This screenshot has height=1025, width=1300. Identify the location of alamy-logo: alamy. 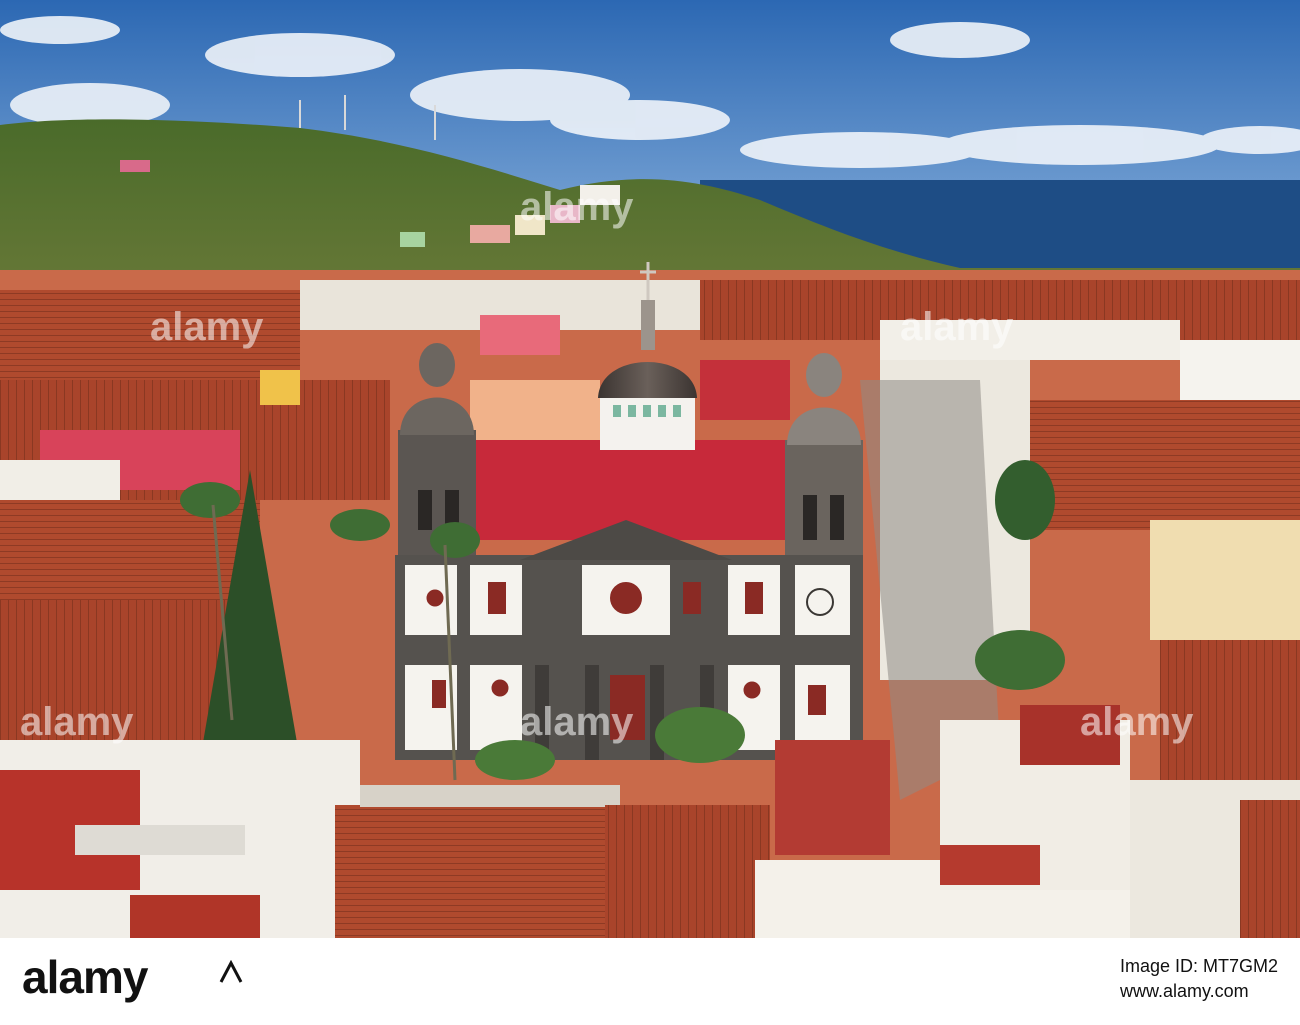
(85, 977).